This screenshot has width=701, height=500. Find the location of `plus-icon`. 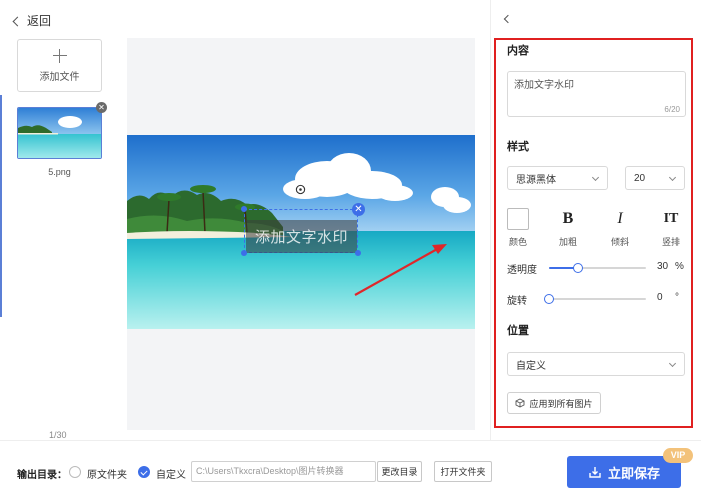

plus-icon is located at coordinates (59, 55).